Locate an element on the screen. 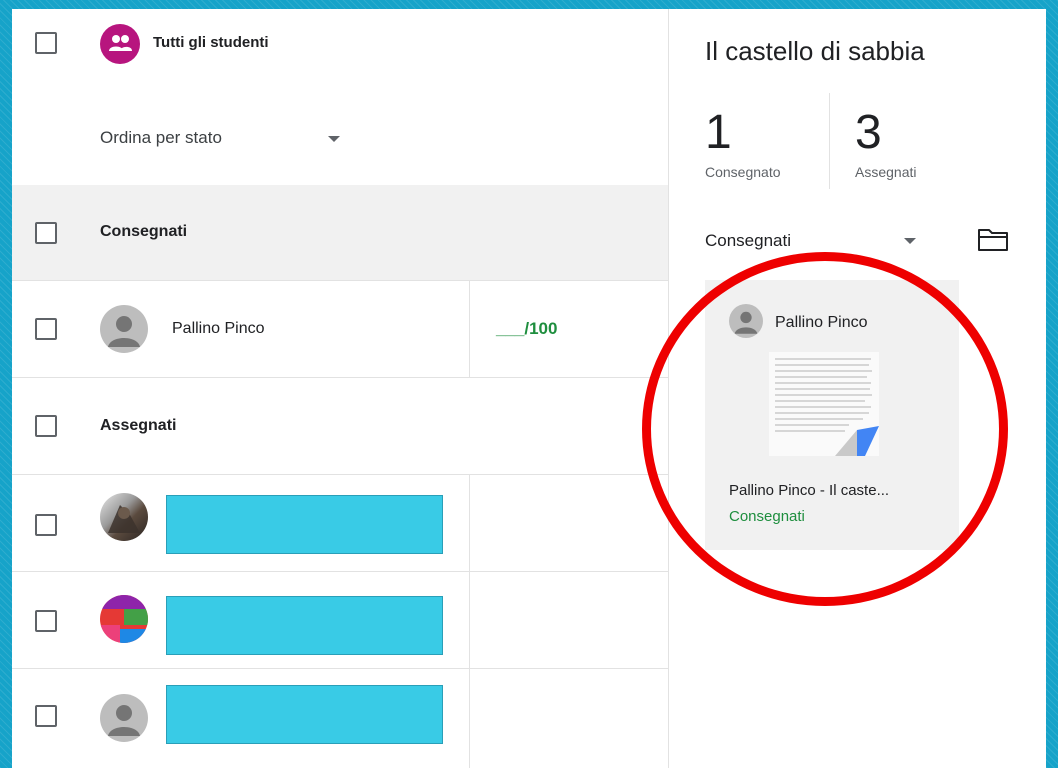  filter-label: Consegnati is located at coordinates (748, 240).